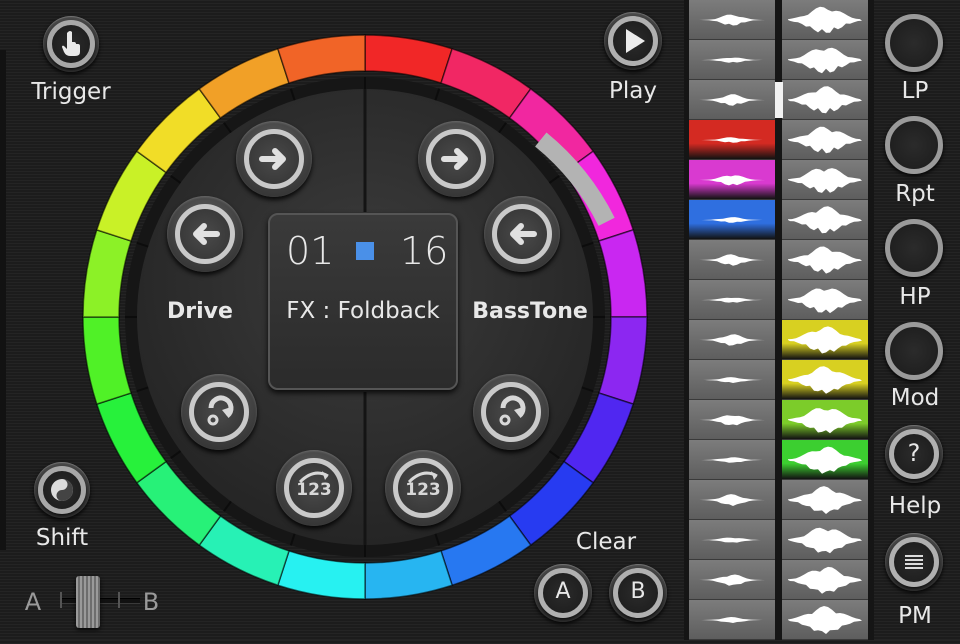 Image resolution: width=960 pixels, height=644 pixels. What do you see at coordinates (423, 488) in the screenshot?
I see `basstone-count-button: 123` at bounding box center [423, 488].